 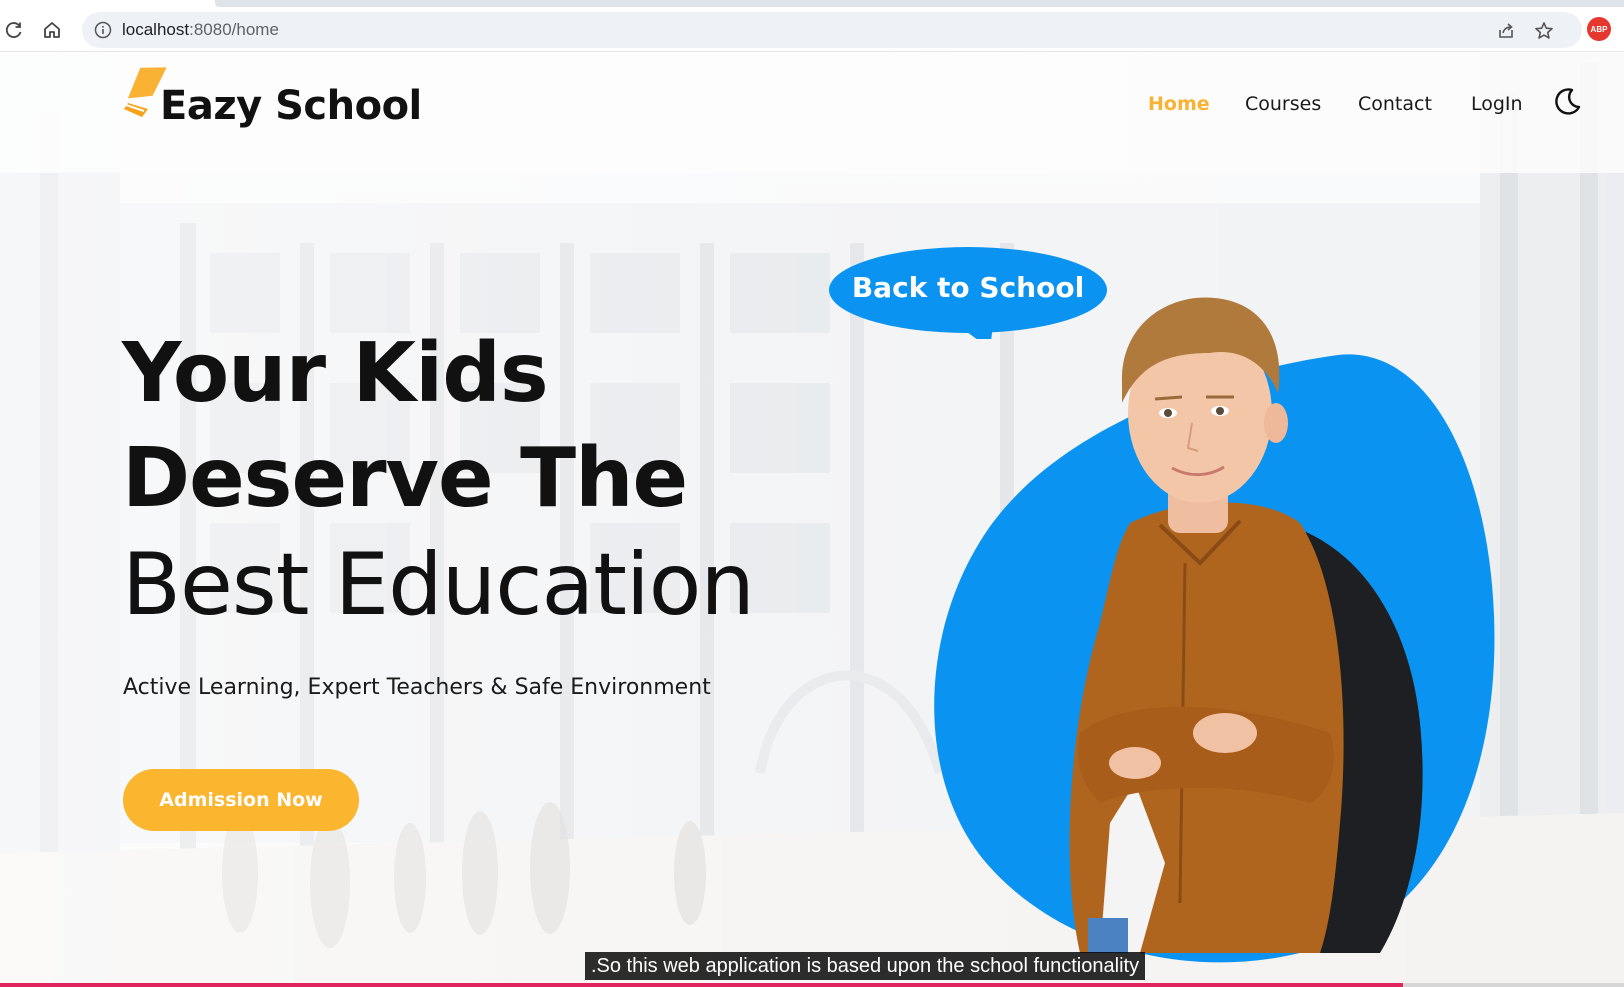 I want to click on address-bar: localhost:8080/home, so click(x=832, y=30).